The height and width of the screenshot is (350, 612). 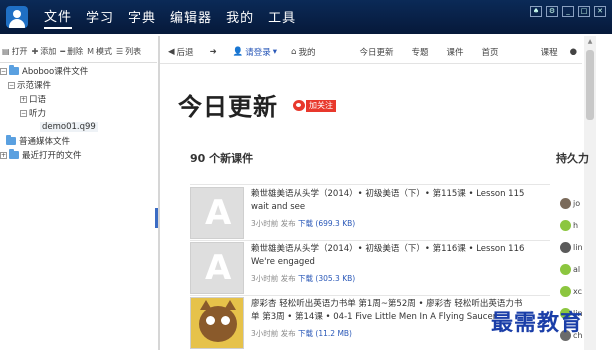 I want to click on download-link: 下载 (11.2 MB), so click(x=325, y=333).